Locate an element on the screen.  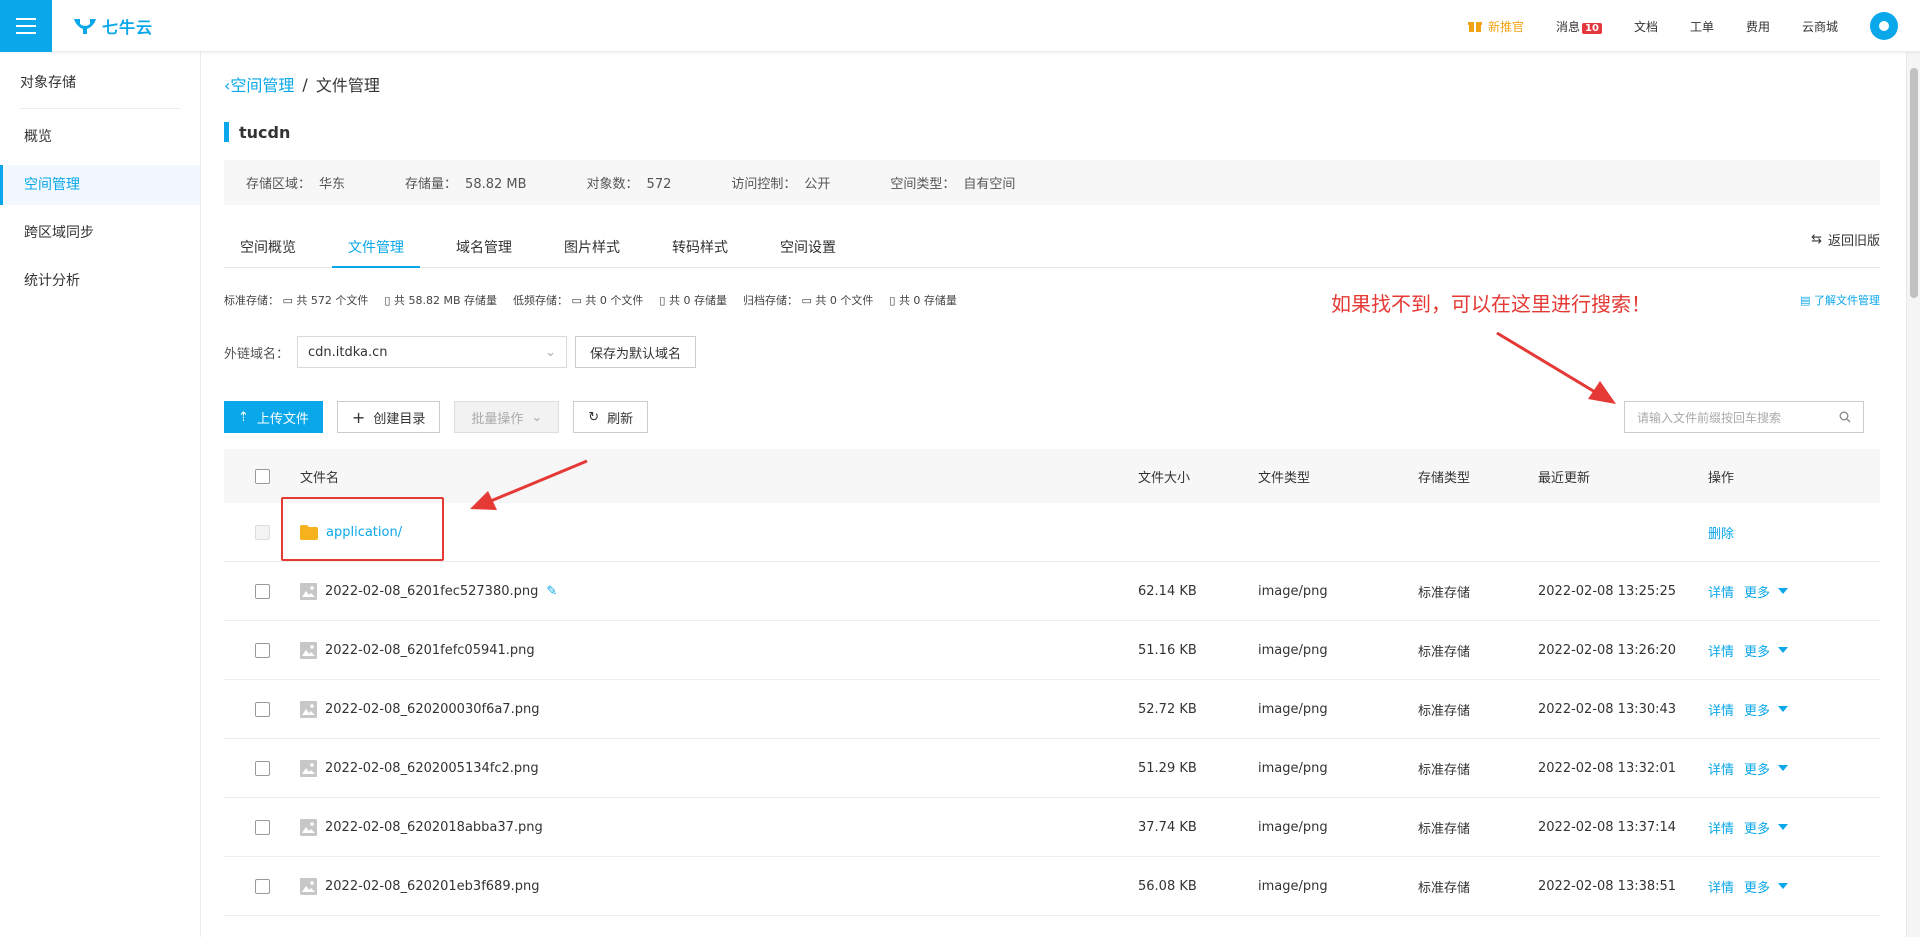
header-type: 文件类型 is located at coordinates (1338, 476).